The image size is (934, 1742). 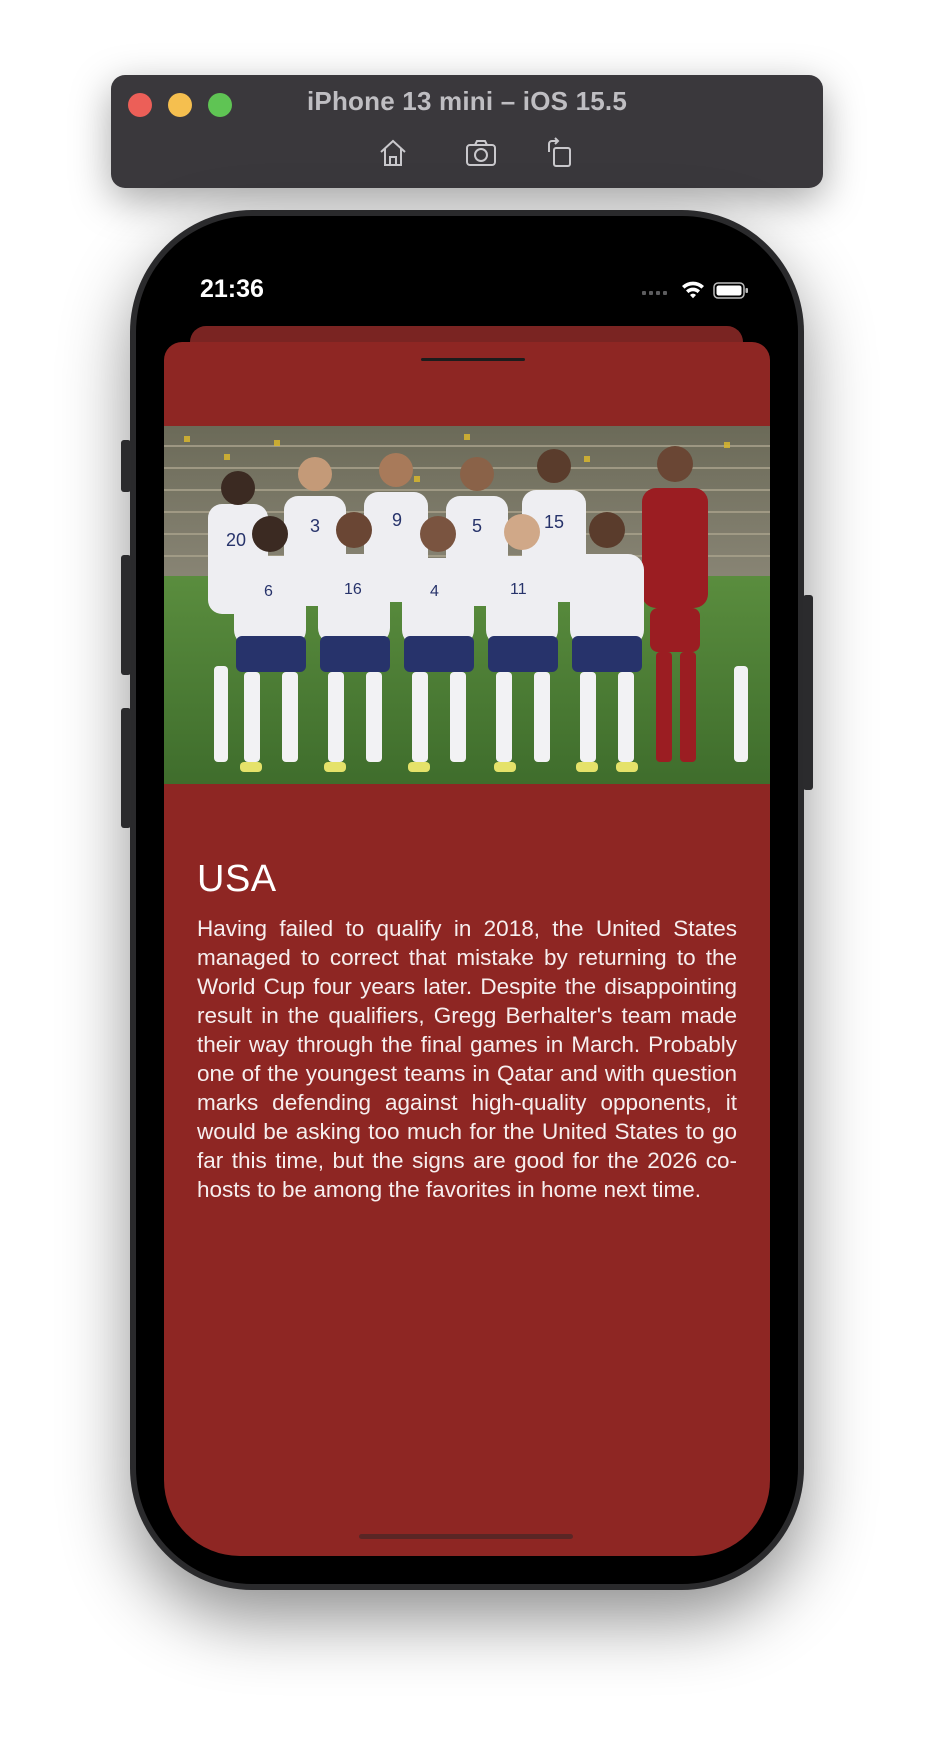 I want to click on status-icons, so click(x=696, y=290).